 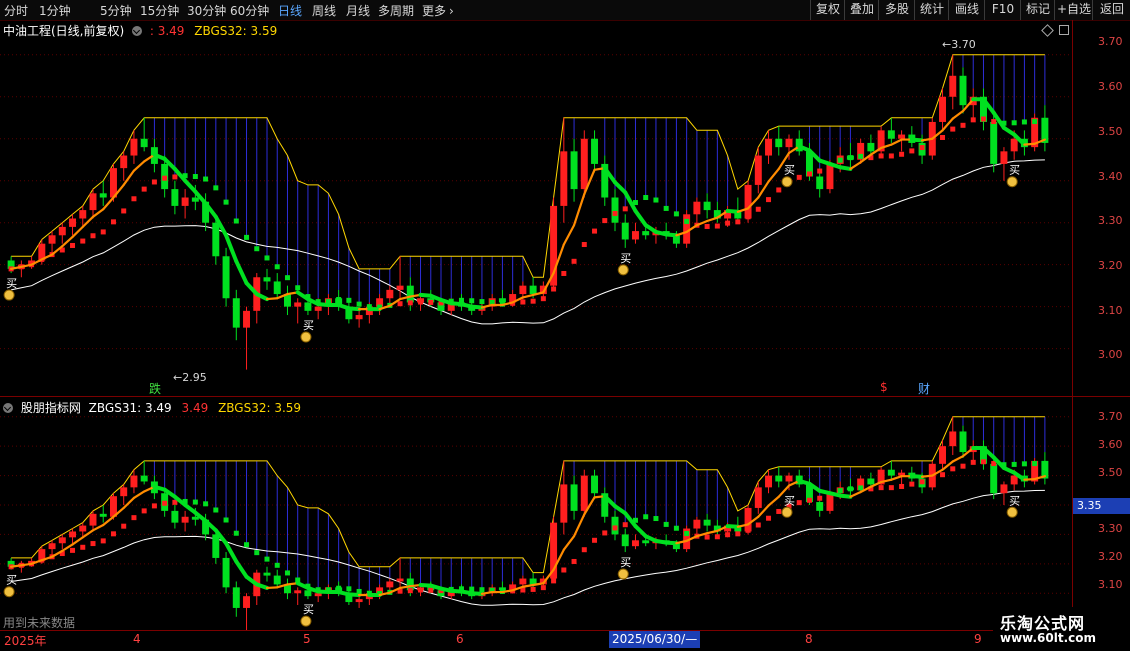 What do you see at coordinates (1064, 30) in the screenshot?
I see `square-icon` at bounding box center [1064, 30].